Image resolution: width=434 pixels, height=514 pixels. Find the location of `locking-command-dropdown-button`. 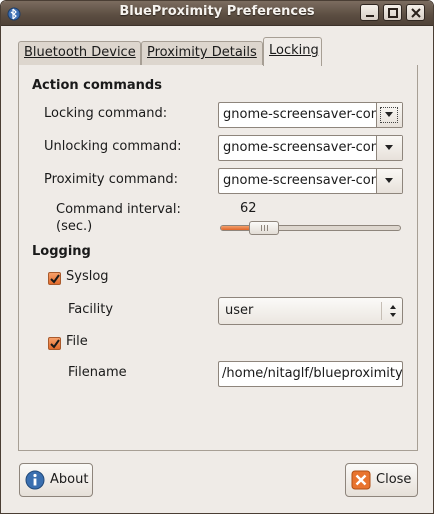

locking-command-dropdown-button is located at coordinates (389, 115).